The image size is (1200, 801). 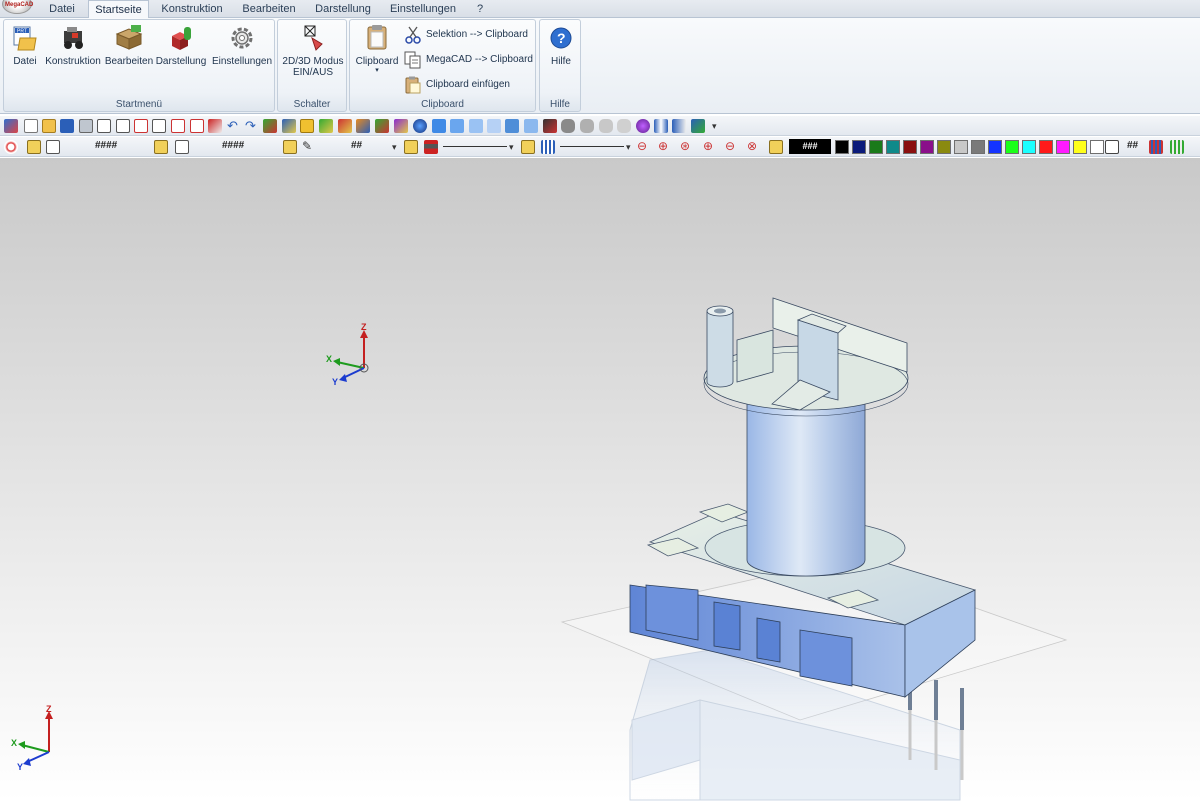 What do you see at coordinates (31, 126) in the screenshot?
I see `new-file-icon` at bounding box center [31, 126].